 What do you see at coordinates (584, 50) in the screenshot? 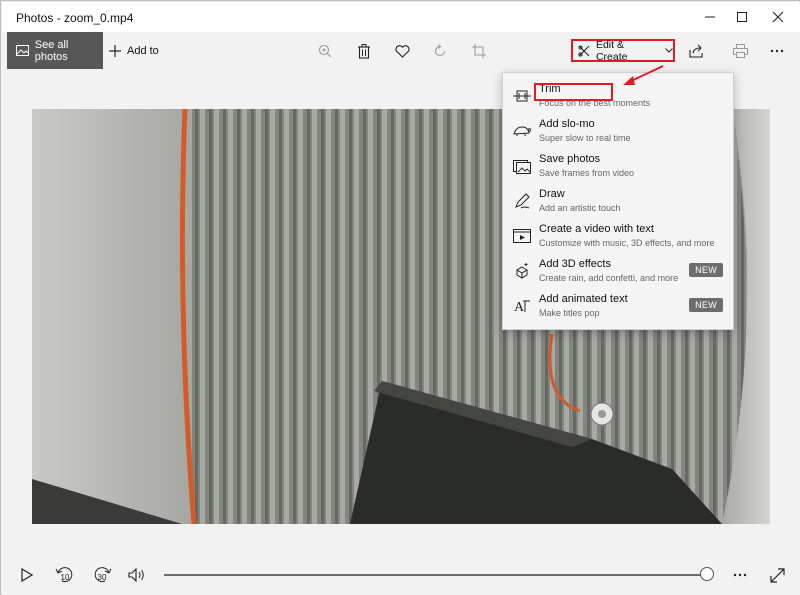
I see `edit-create-icon` at bounding box center [584, 50].